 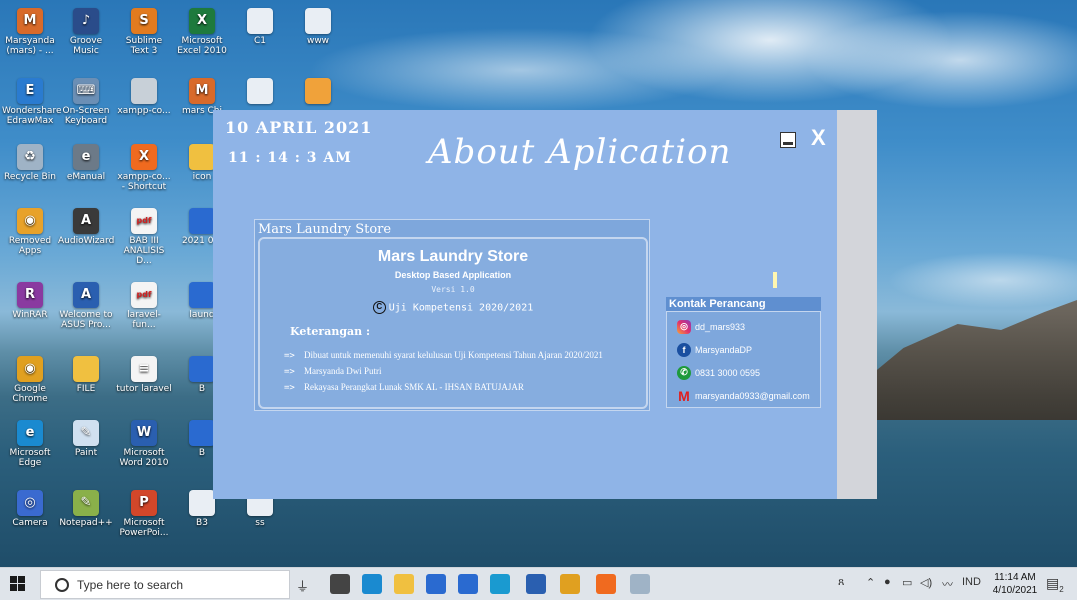 I want to click on desktop-icon: ◉ Removed Apps, so click(x=30, y=232).